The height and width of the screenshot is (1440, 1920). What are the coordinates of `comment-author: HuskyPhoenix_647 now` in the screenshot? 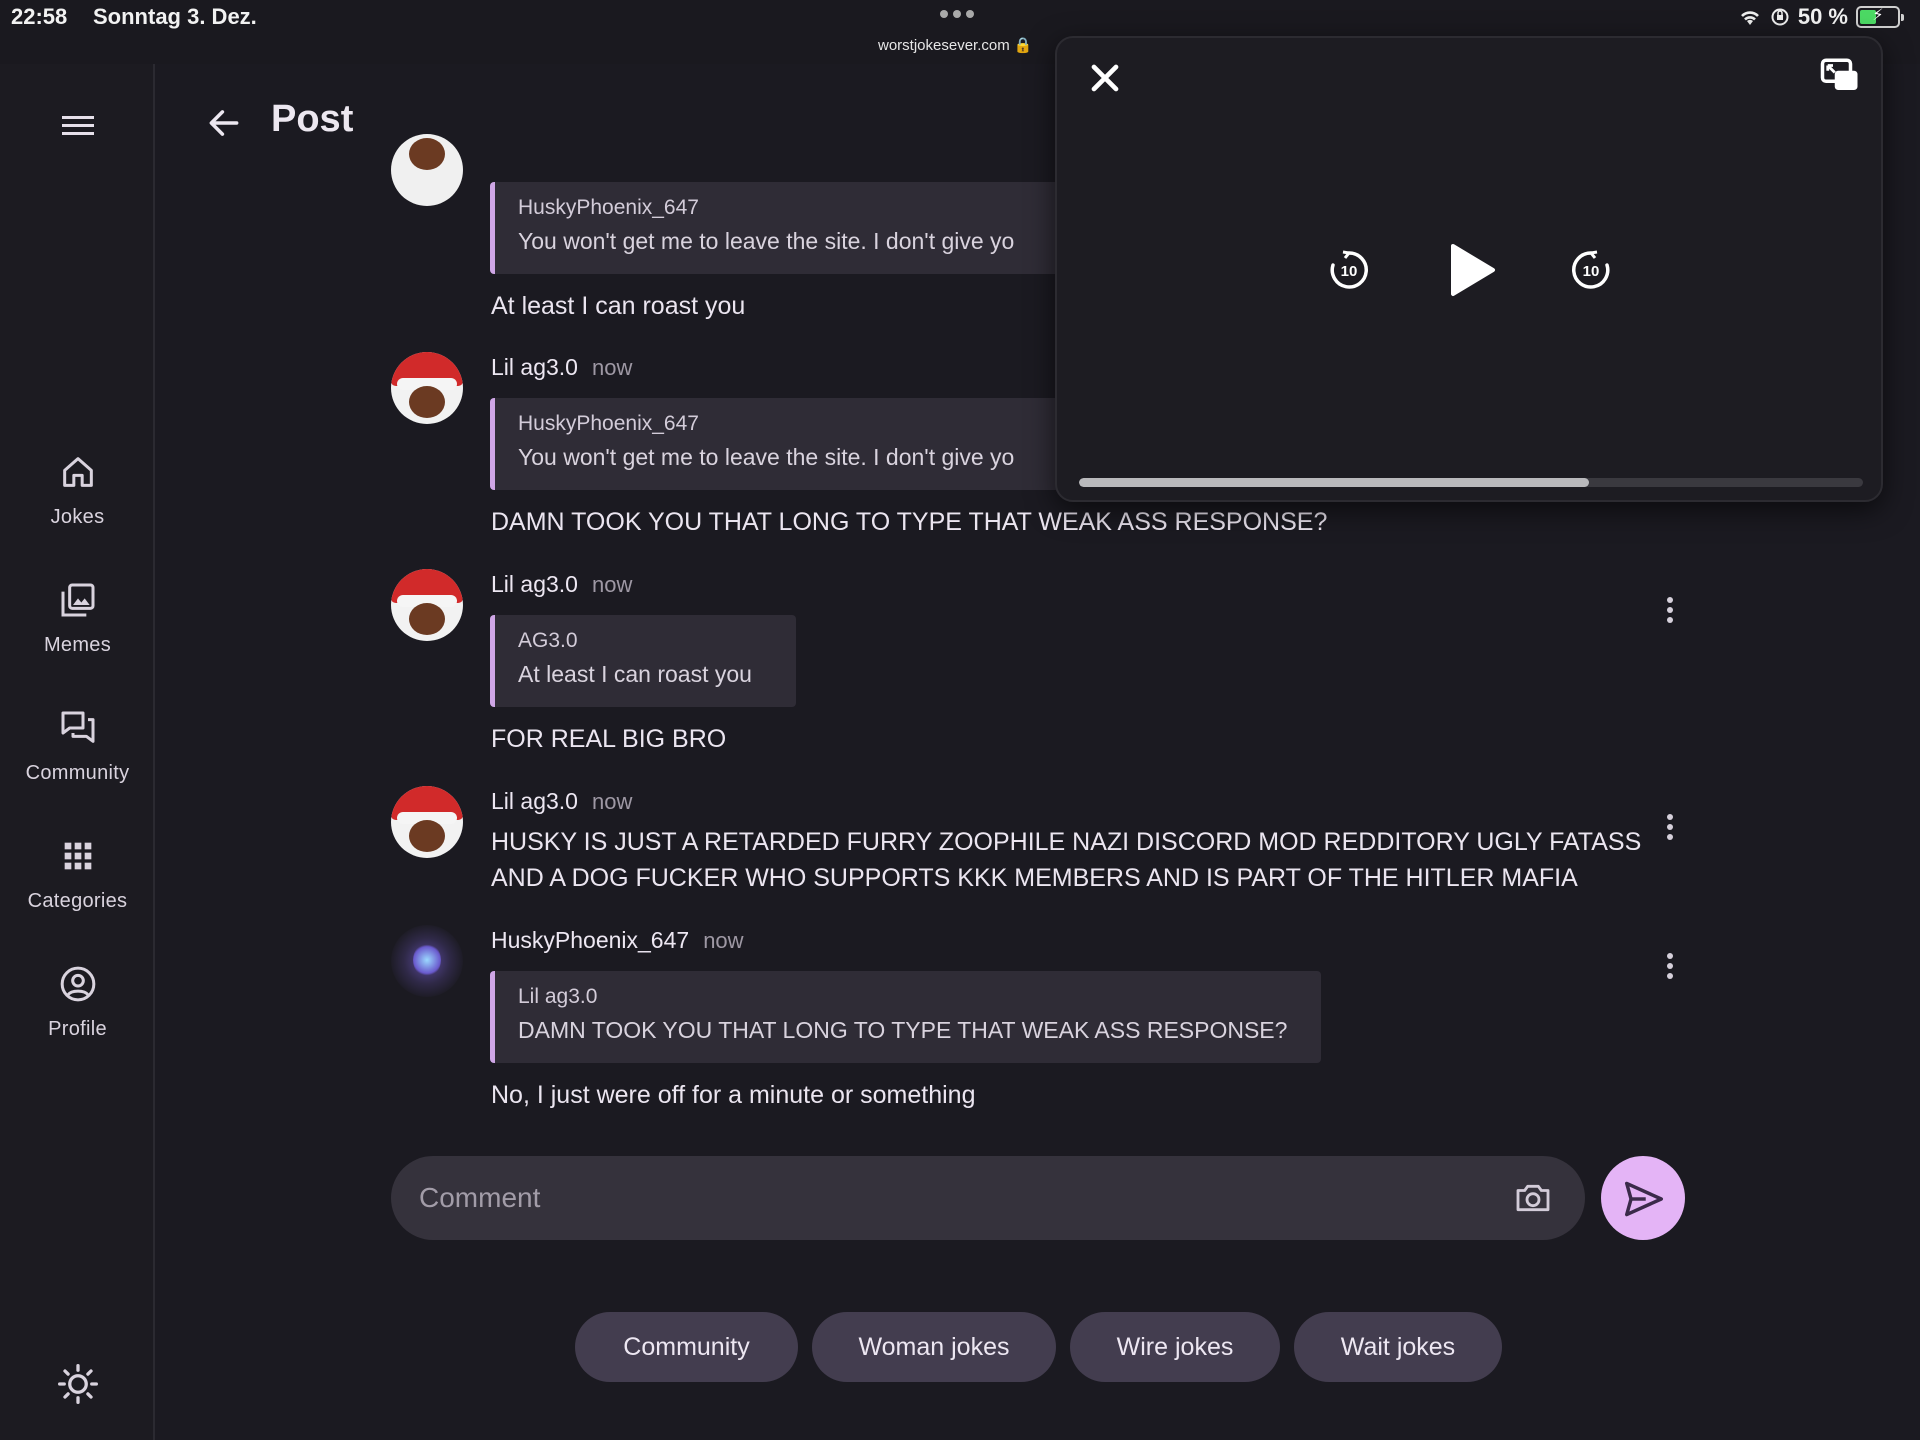 It's located at (617, 940).